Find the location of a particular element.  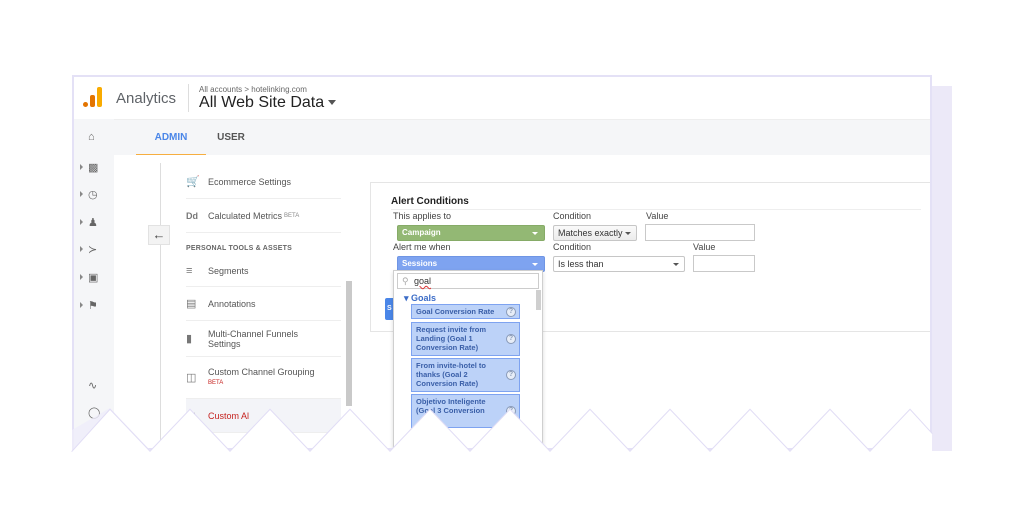

condition-select-1: Matches exactly is located at coordinates (595, 233).